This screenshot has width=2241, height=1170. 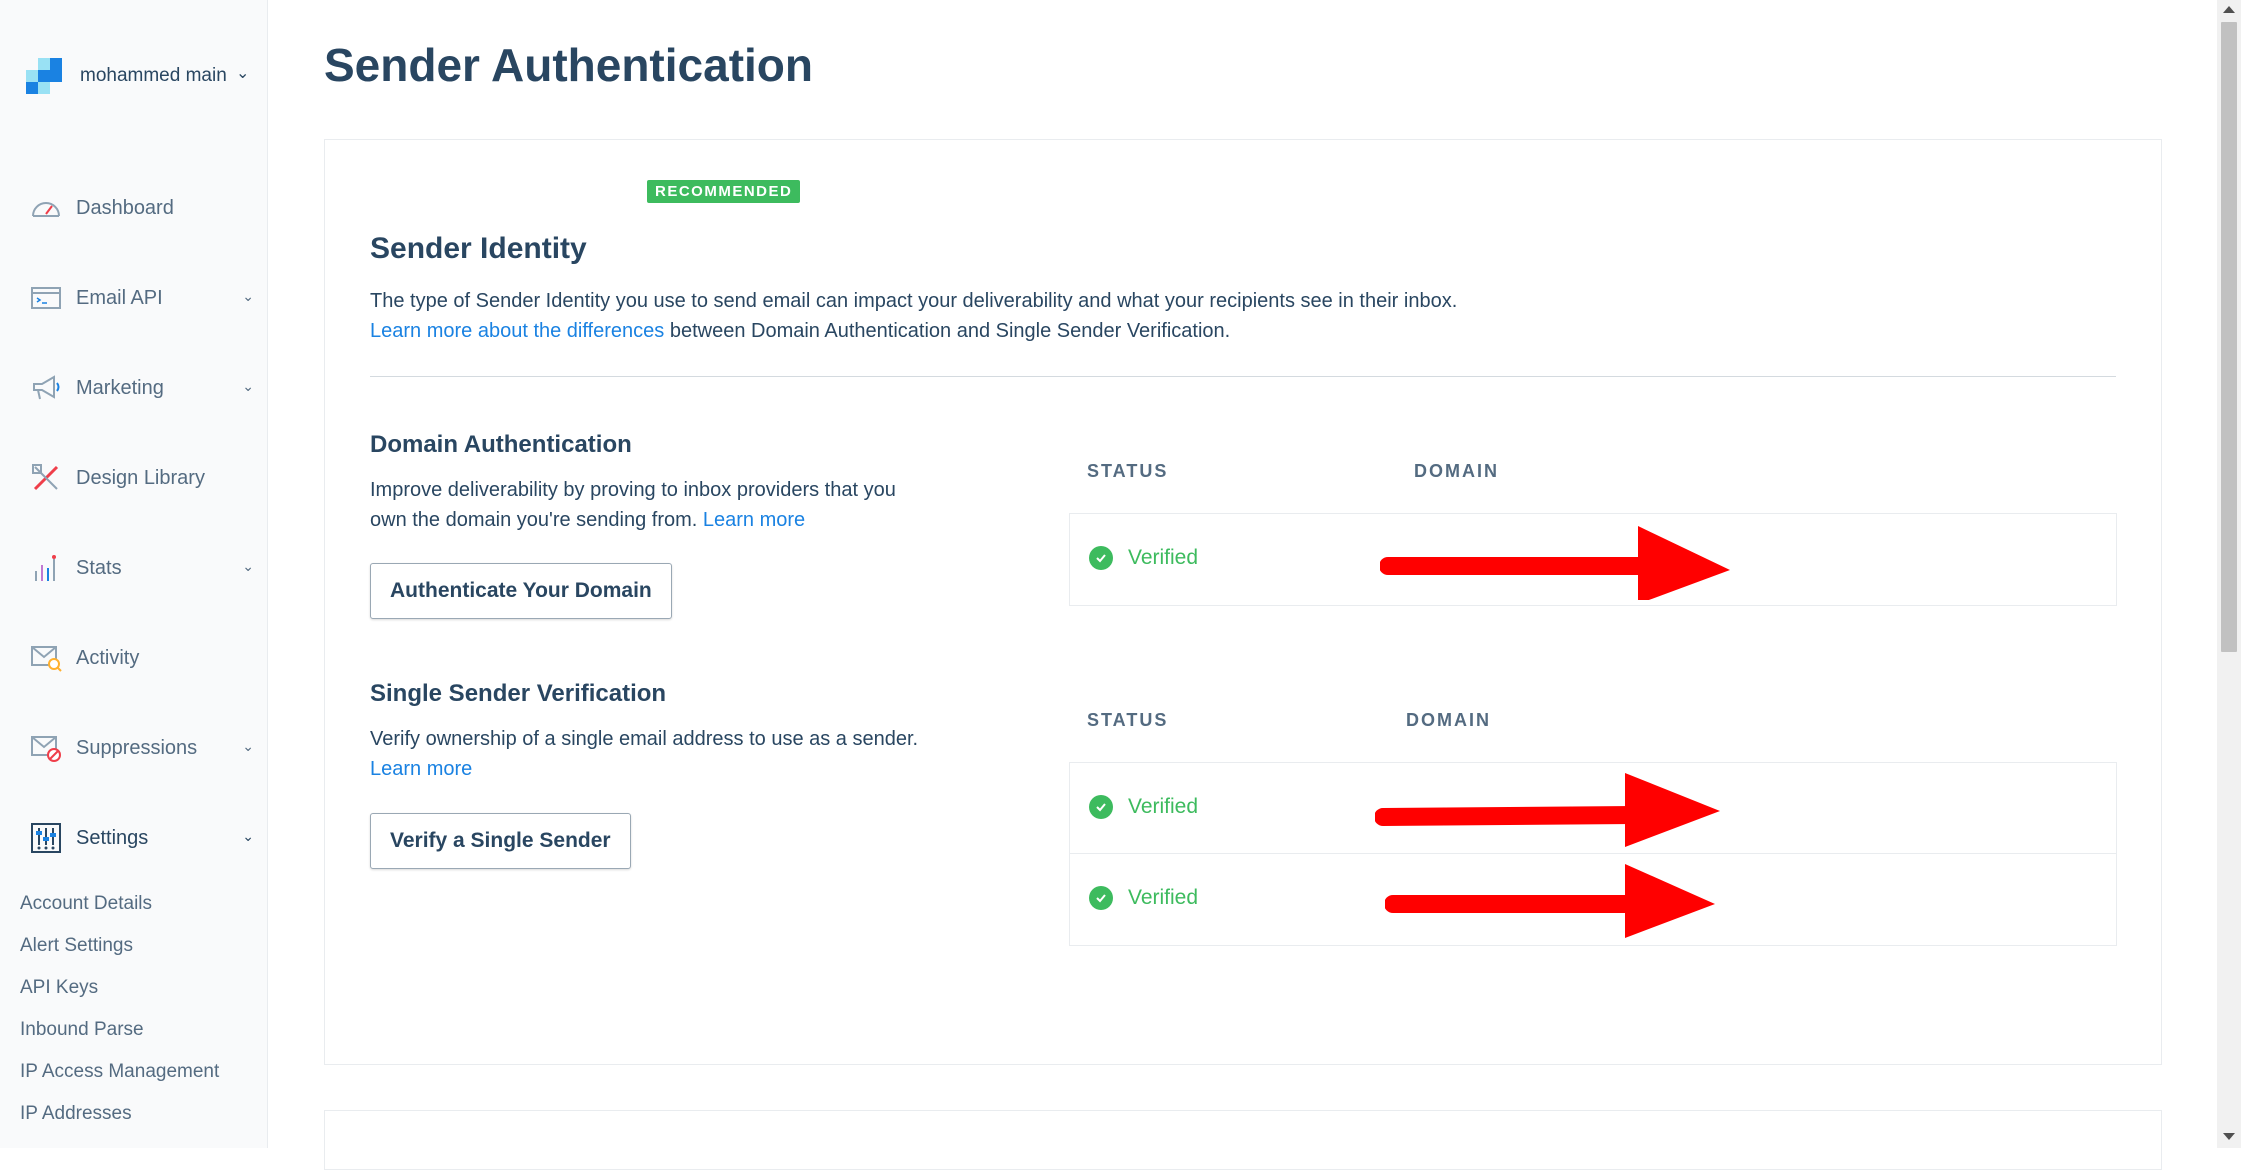 I want to click on single-sender-learn-more-link: Learn more, so click(x=421, y=769).